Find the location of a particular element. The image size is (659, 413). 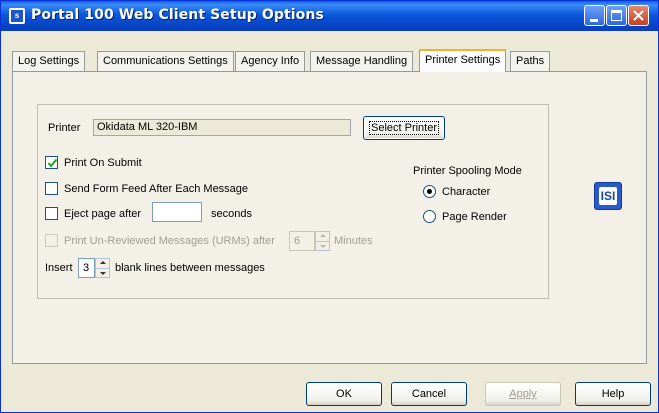

print-on-submit-checkbox is located at coordinates (51, 162).